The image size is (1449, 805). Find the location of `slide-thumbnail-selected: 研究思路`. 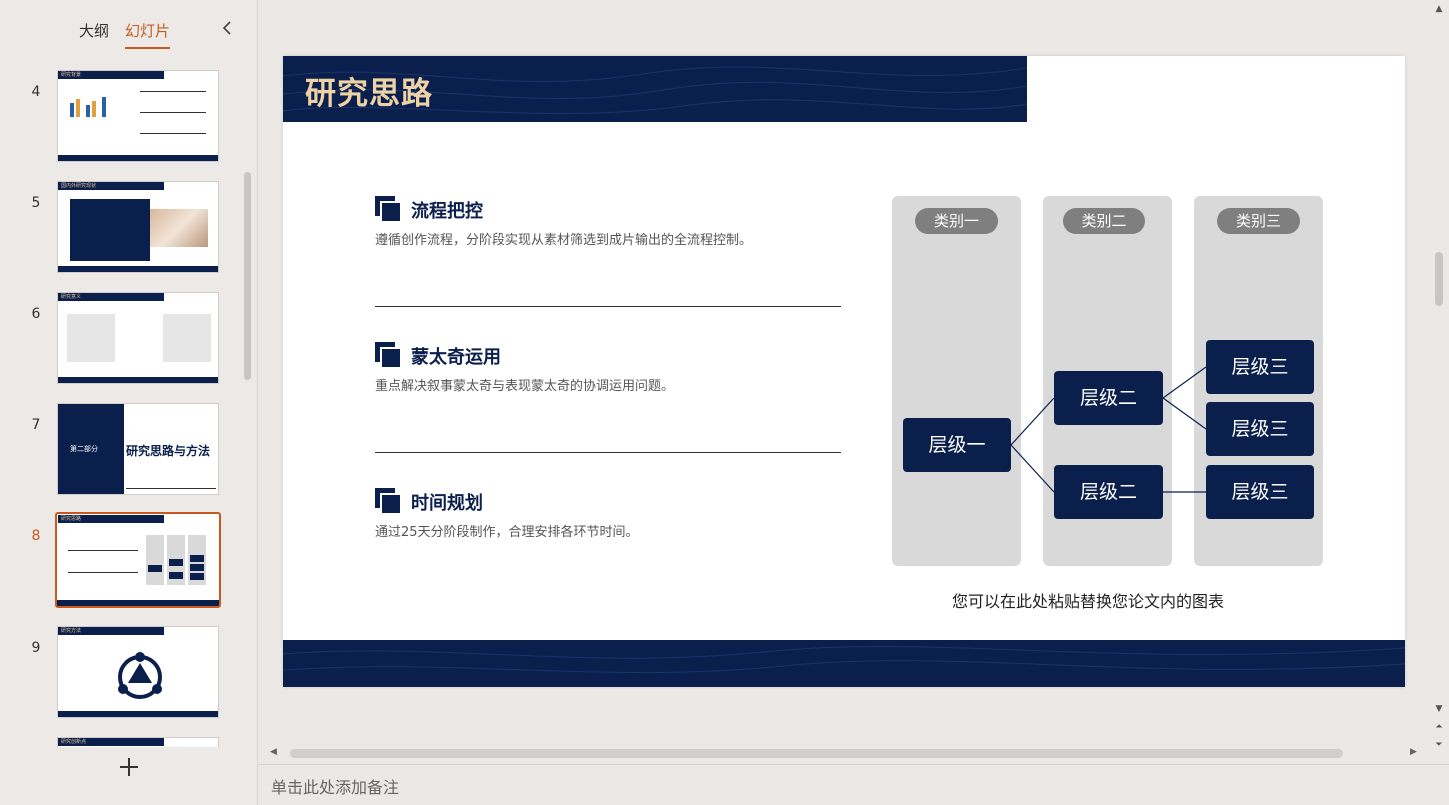

slide-thumbnail-selected: 研究思路 is located at coordinates (138, 560).